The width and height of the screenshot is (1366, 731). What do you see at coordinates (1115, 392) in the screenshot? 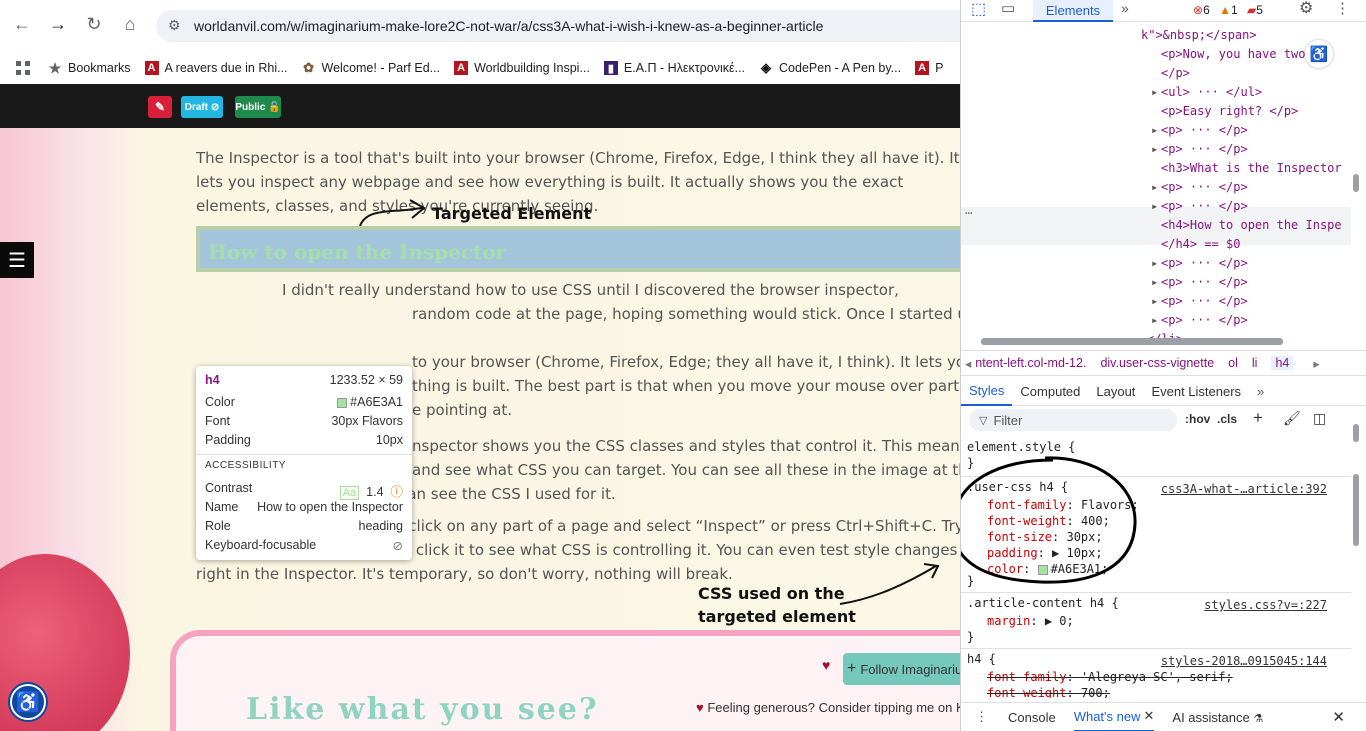
I see `tab-layout: Layout` at bounding box center [1115, 392].